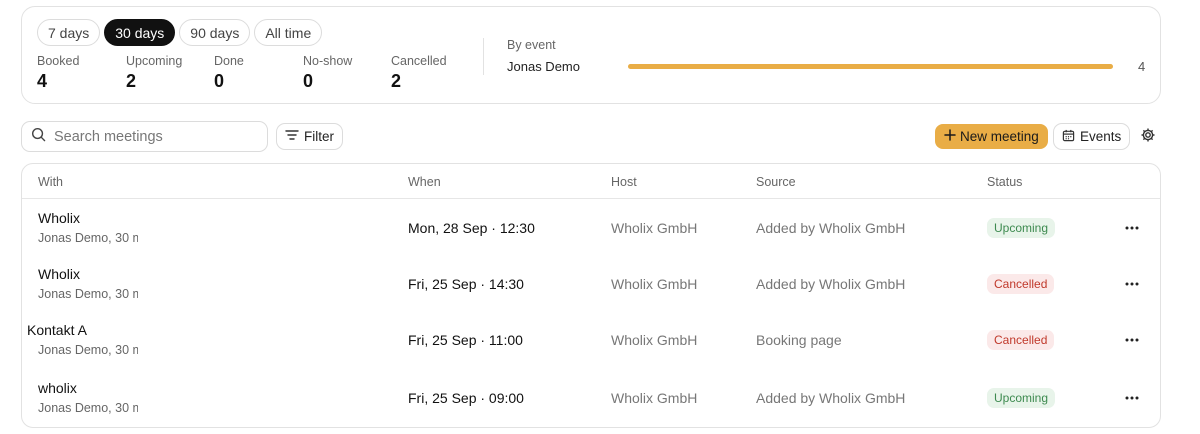 Image resolution: width=1200 pixels, height=434 pixels. What do you see at coordinates (419, 61) in the screenshot?
I see `stat-label: Cancelled` at bounding box center [419, 61].